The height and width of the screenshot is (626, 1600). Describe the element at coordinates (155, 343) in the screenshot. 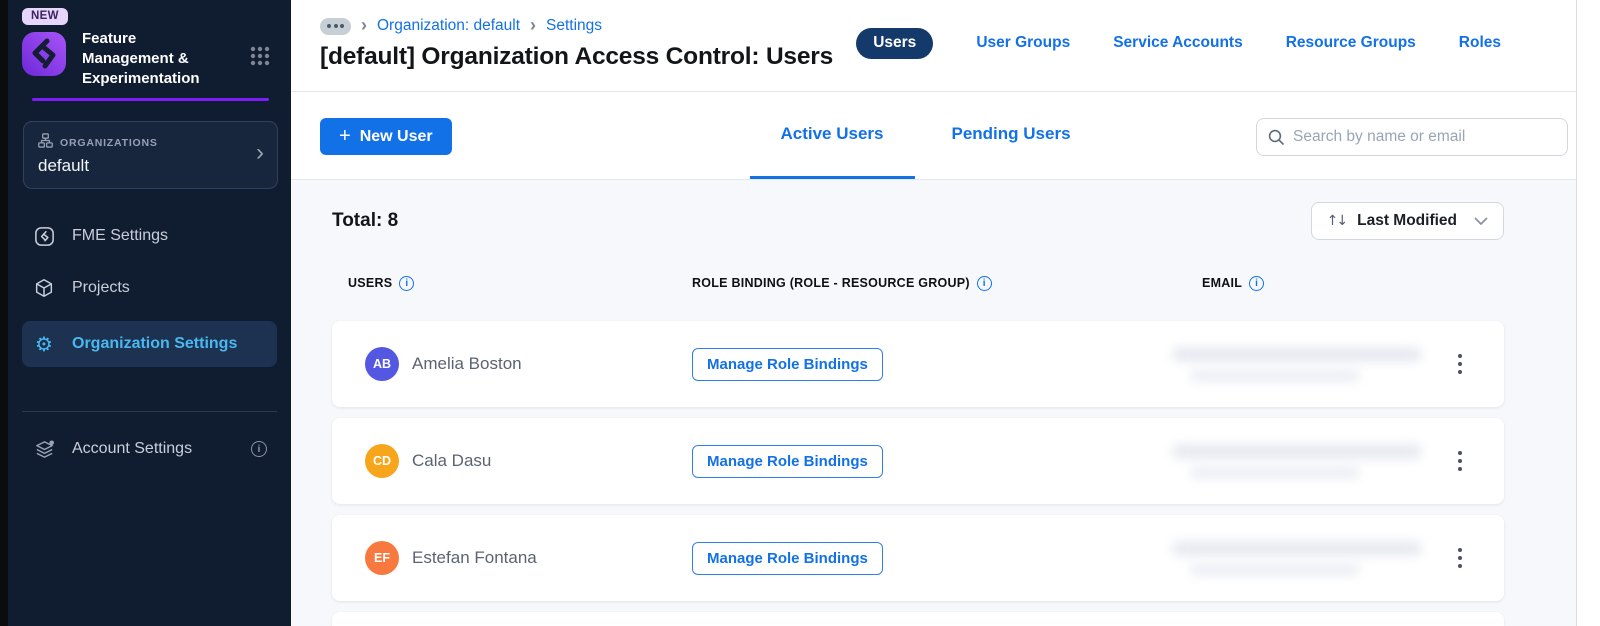

I see `sidebar-item-label: Organization Settings` at that location.